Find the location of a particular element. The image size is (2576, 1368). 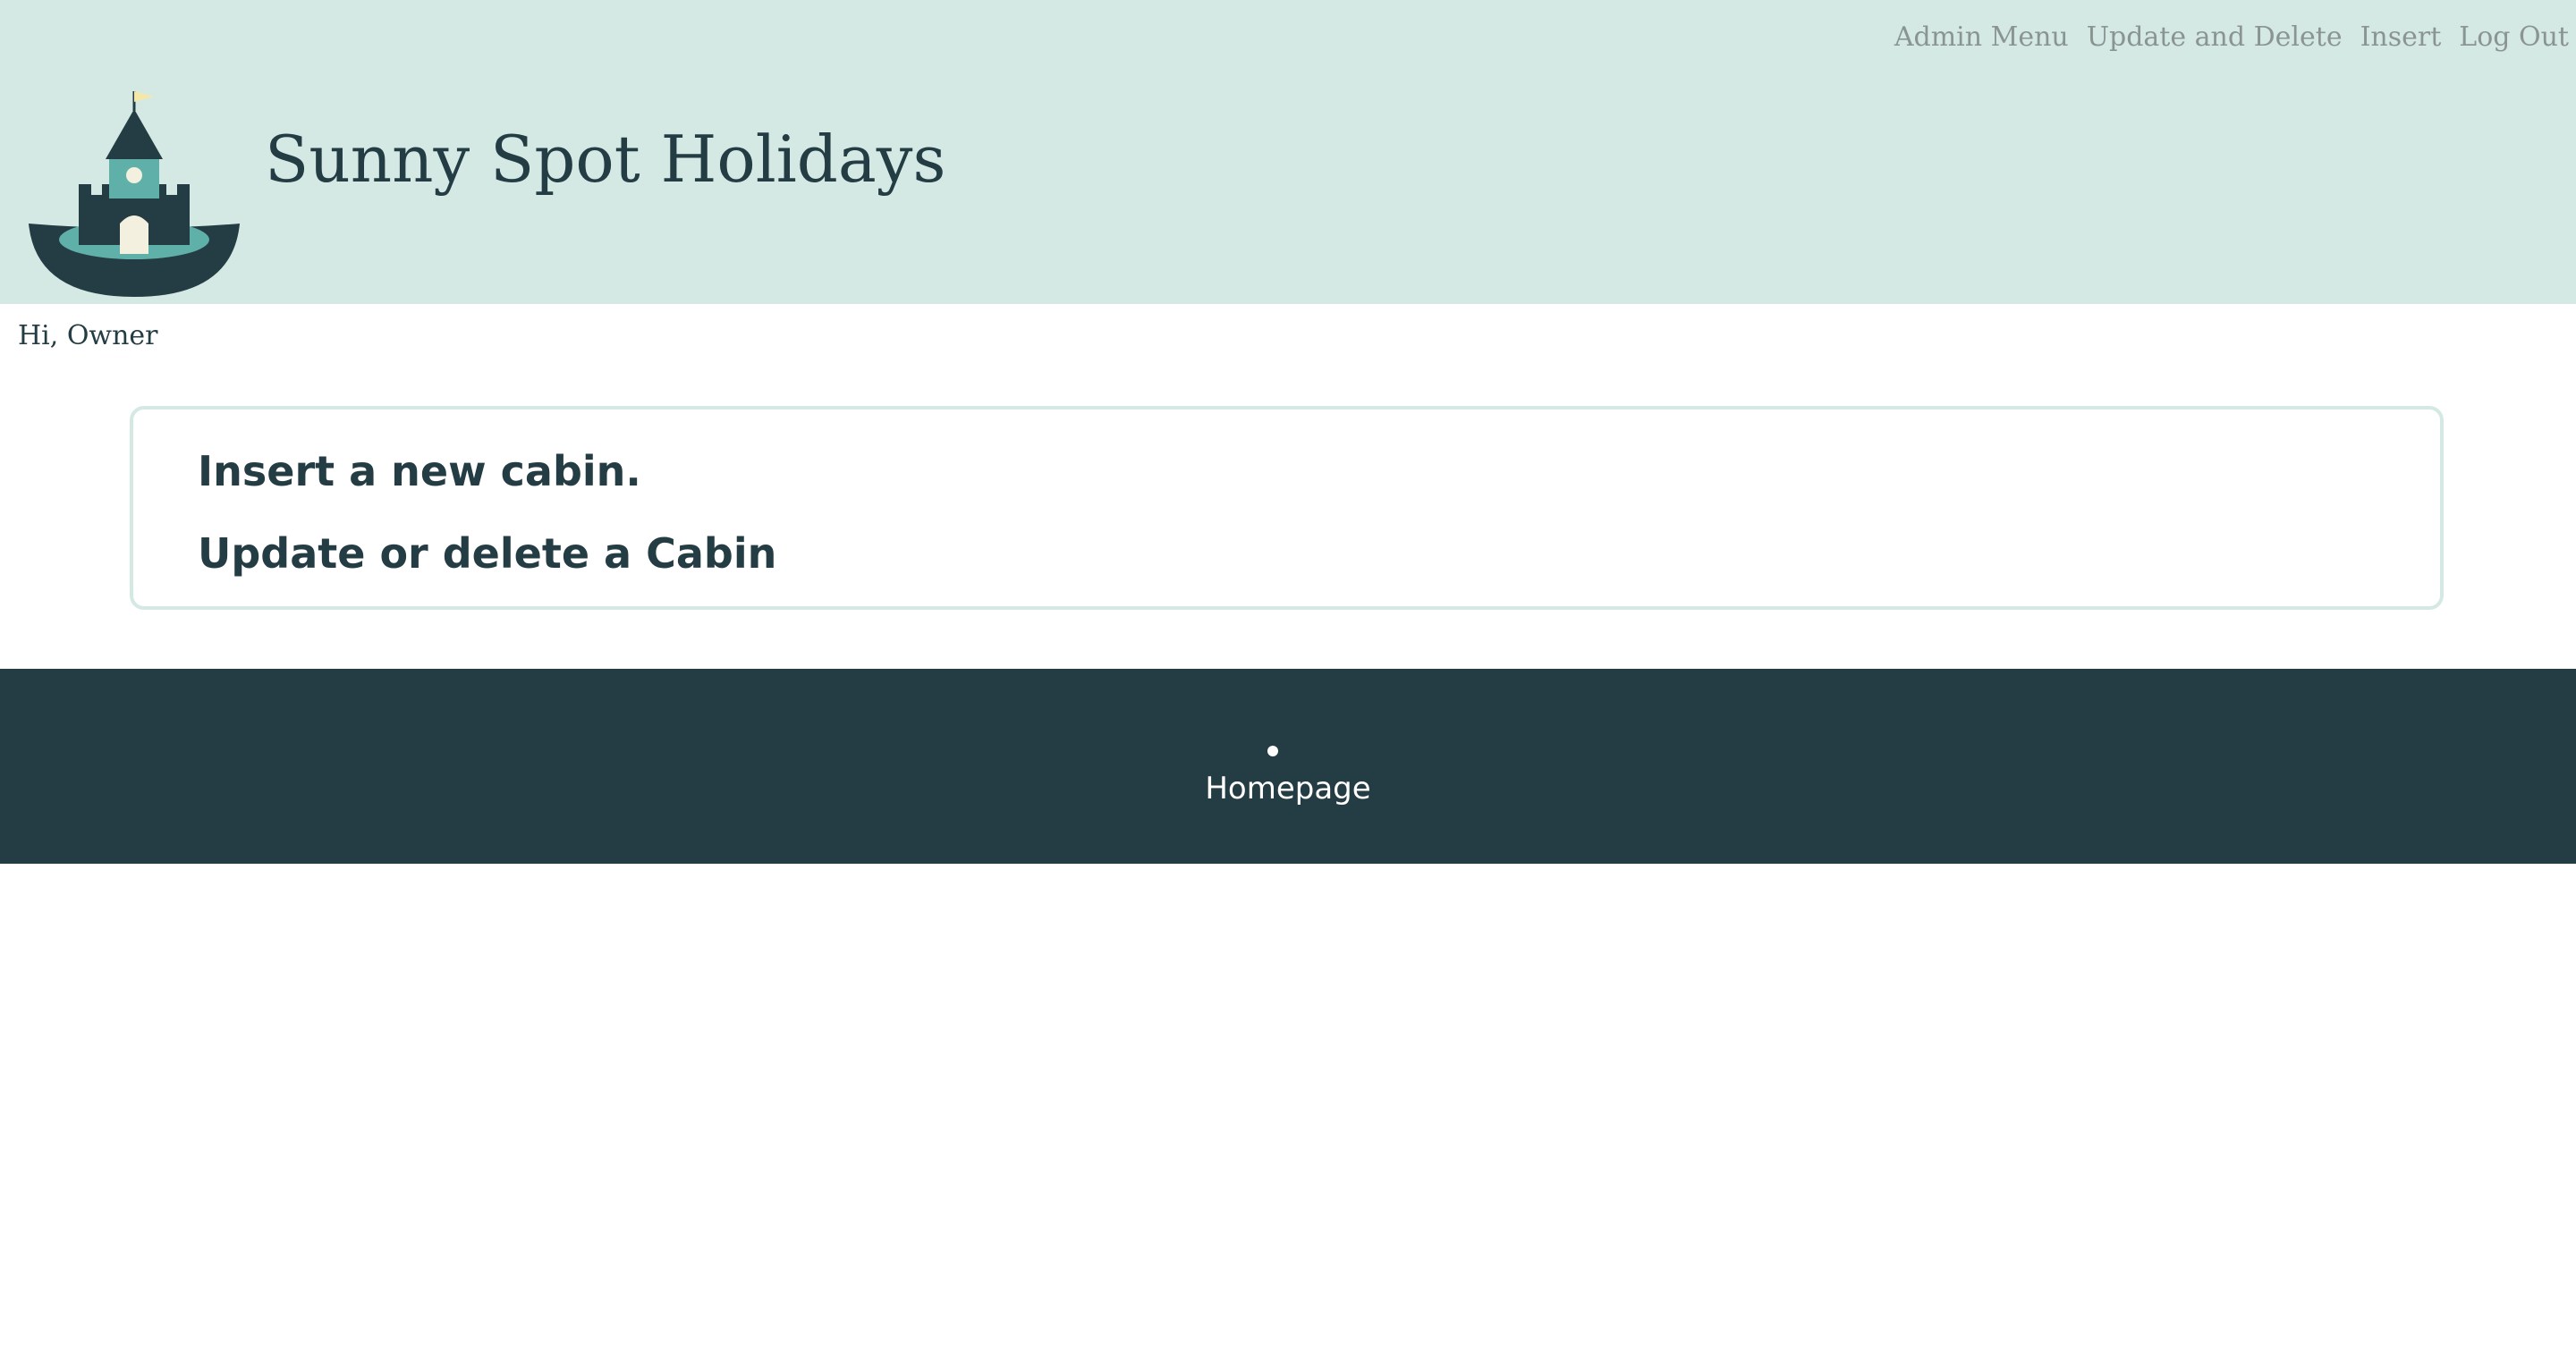

insert-cabin-link: Insert a new cabin. is located at coordinates (419, 471).